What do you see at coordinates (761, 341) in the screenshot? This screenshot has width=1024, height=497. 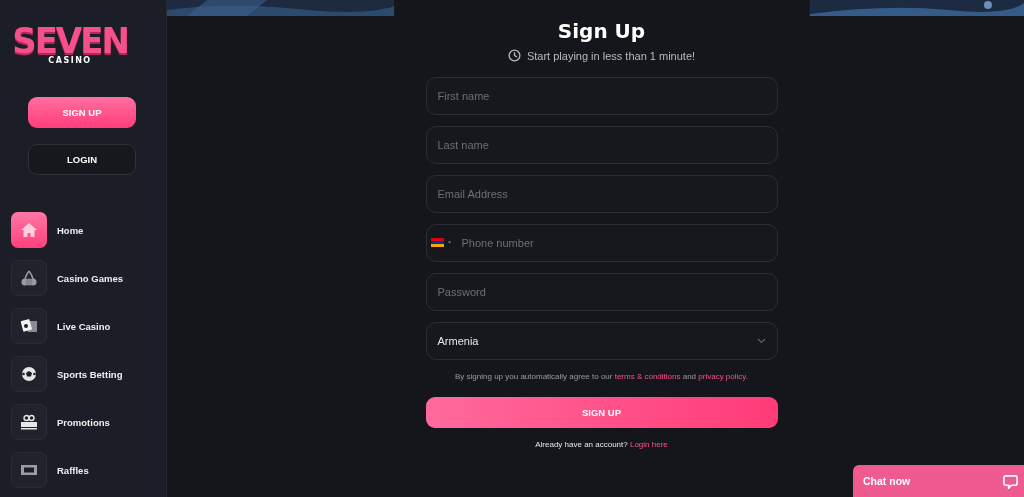 I see `chevron-down-icon` at bounding box center [761, 341].